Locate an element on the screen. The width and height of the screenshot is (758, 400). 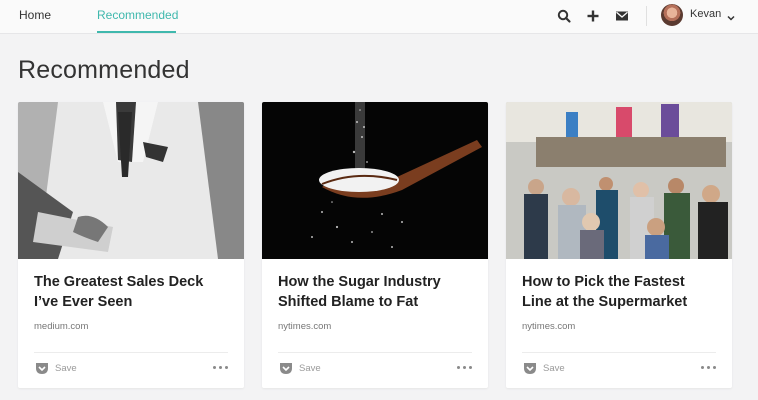
article-title-line: Shifted Blame to Fat is located at coordinates (348, 302).